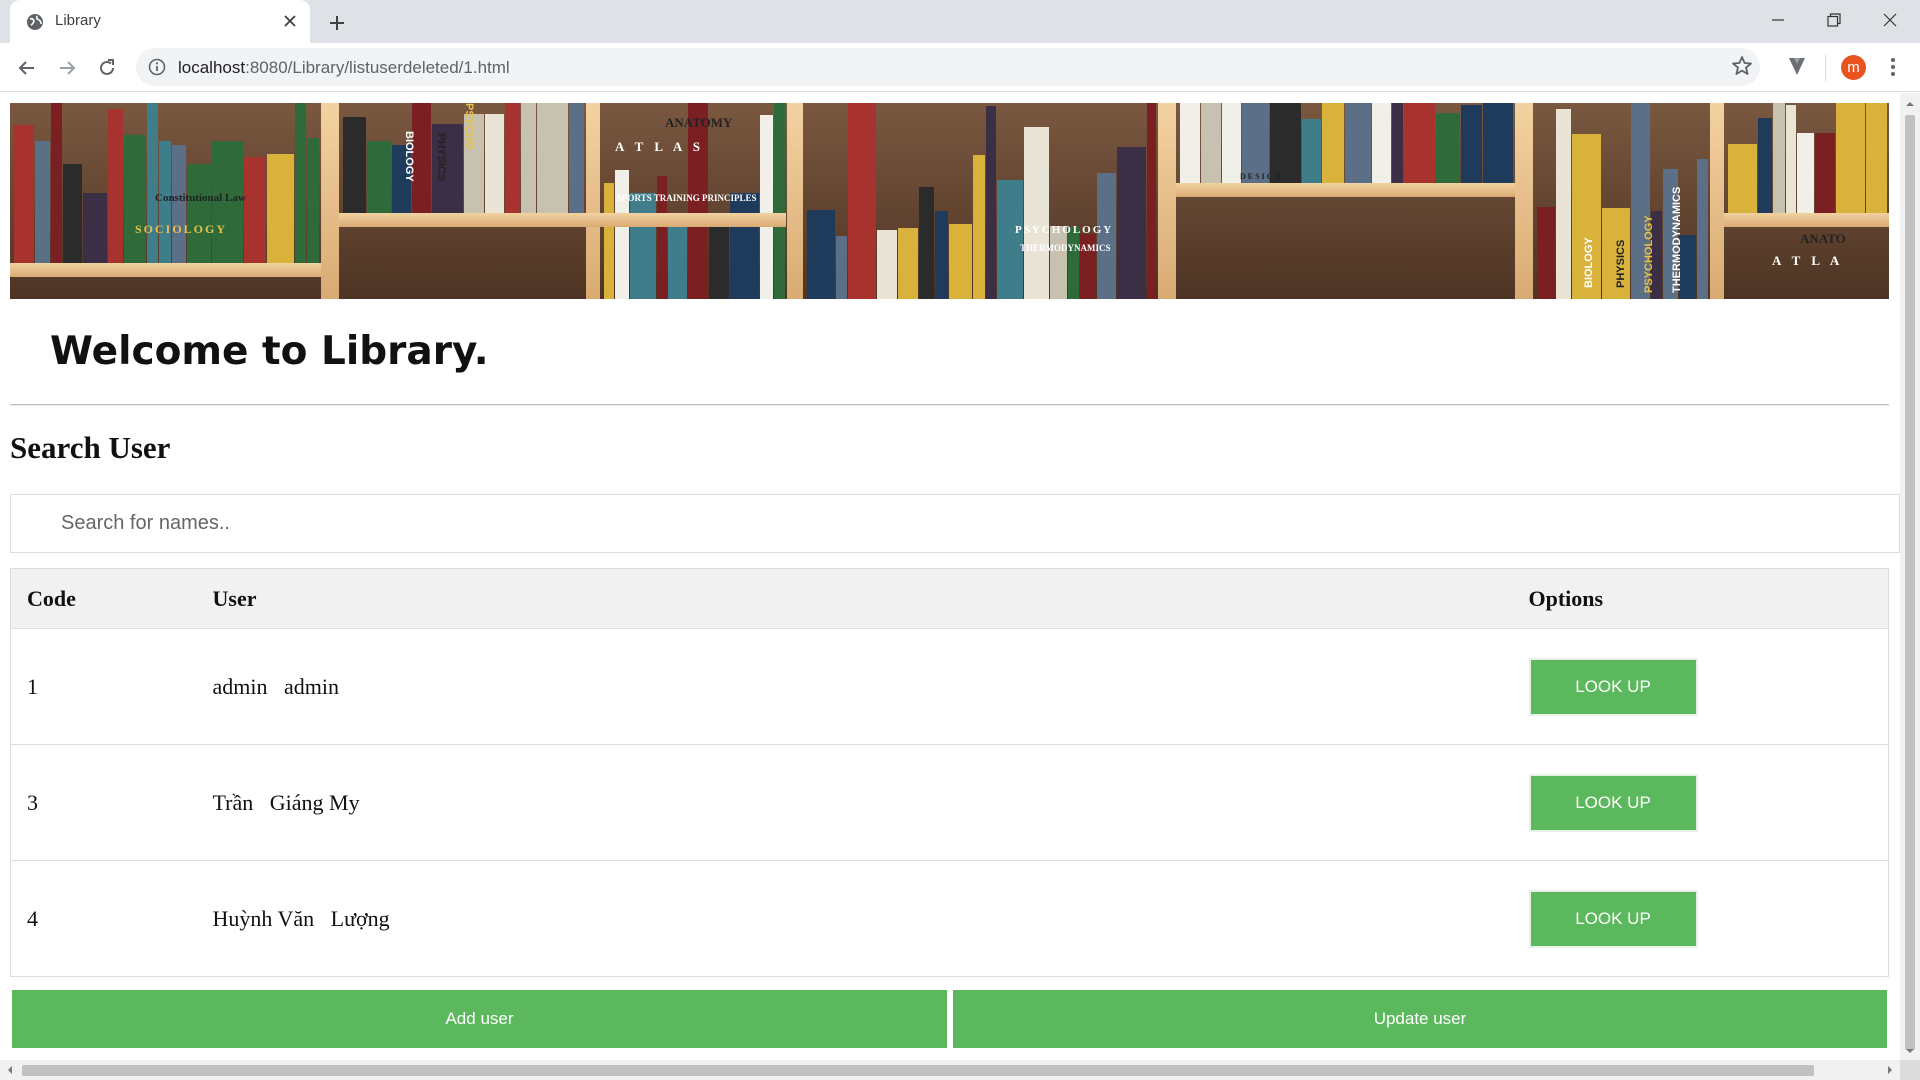 The height and width of the screenshot is (1080, 1920). Describe the element at coordinates (1853, 67) in the screenshot. I see `avatar: m` at that location.